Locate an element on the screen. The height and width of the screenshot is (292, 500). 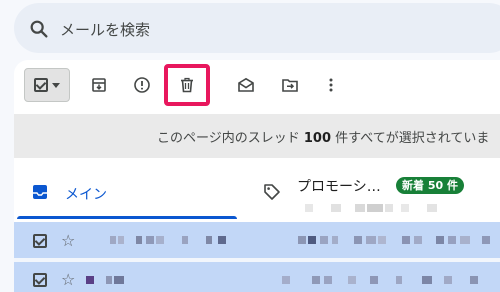
mark-as-read-button is located at coordinates (246, 85).